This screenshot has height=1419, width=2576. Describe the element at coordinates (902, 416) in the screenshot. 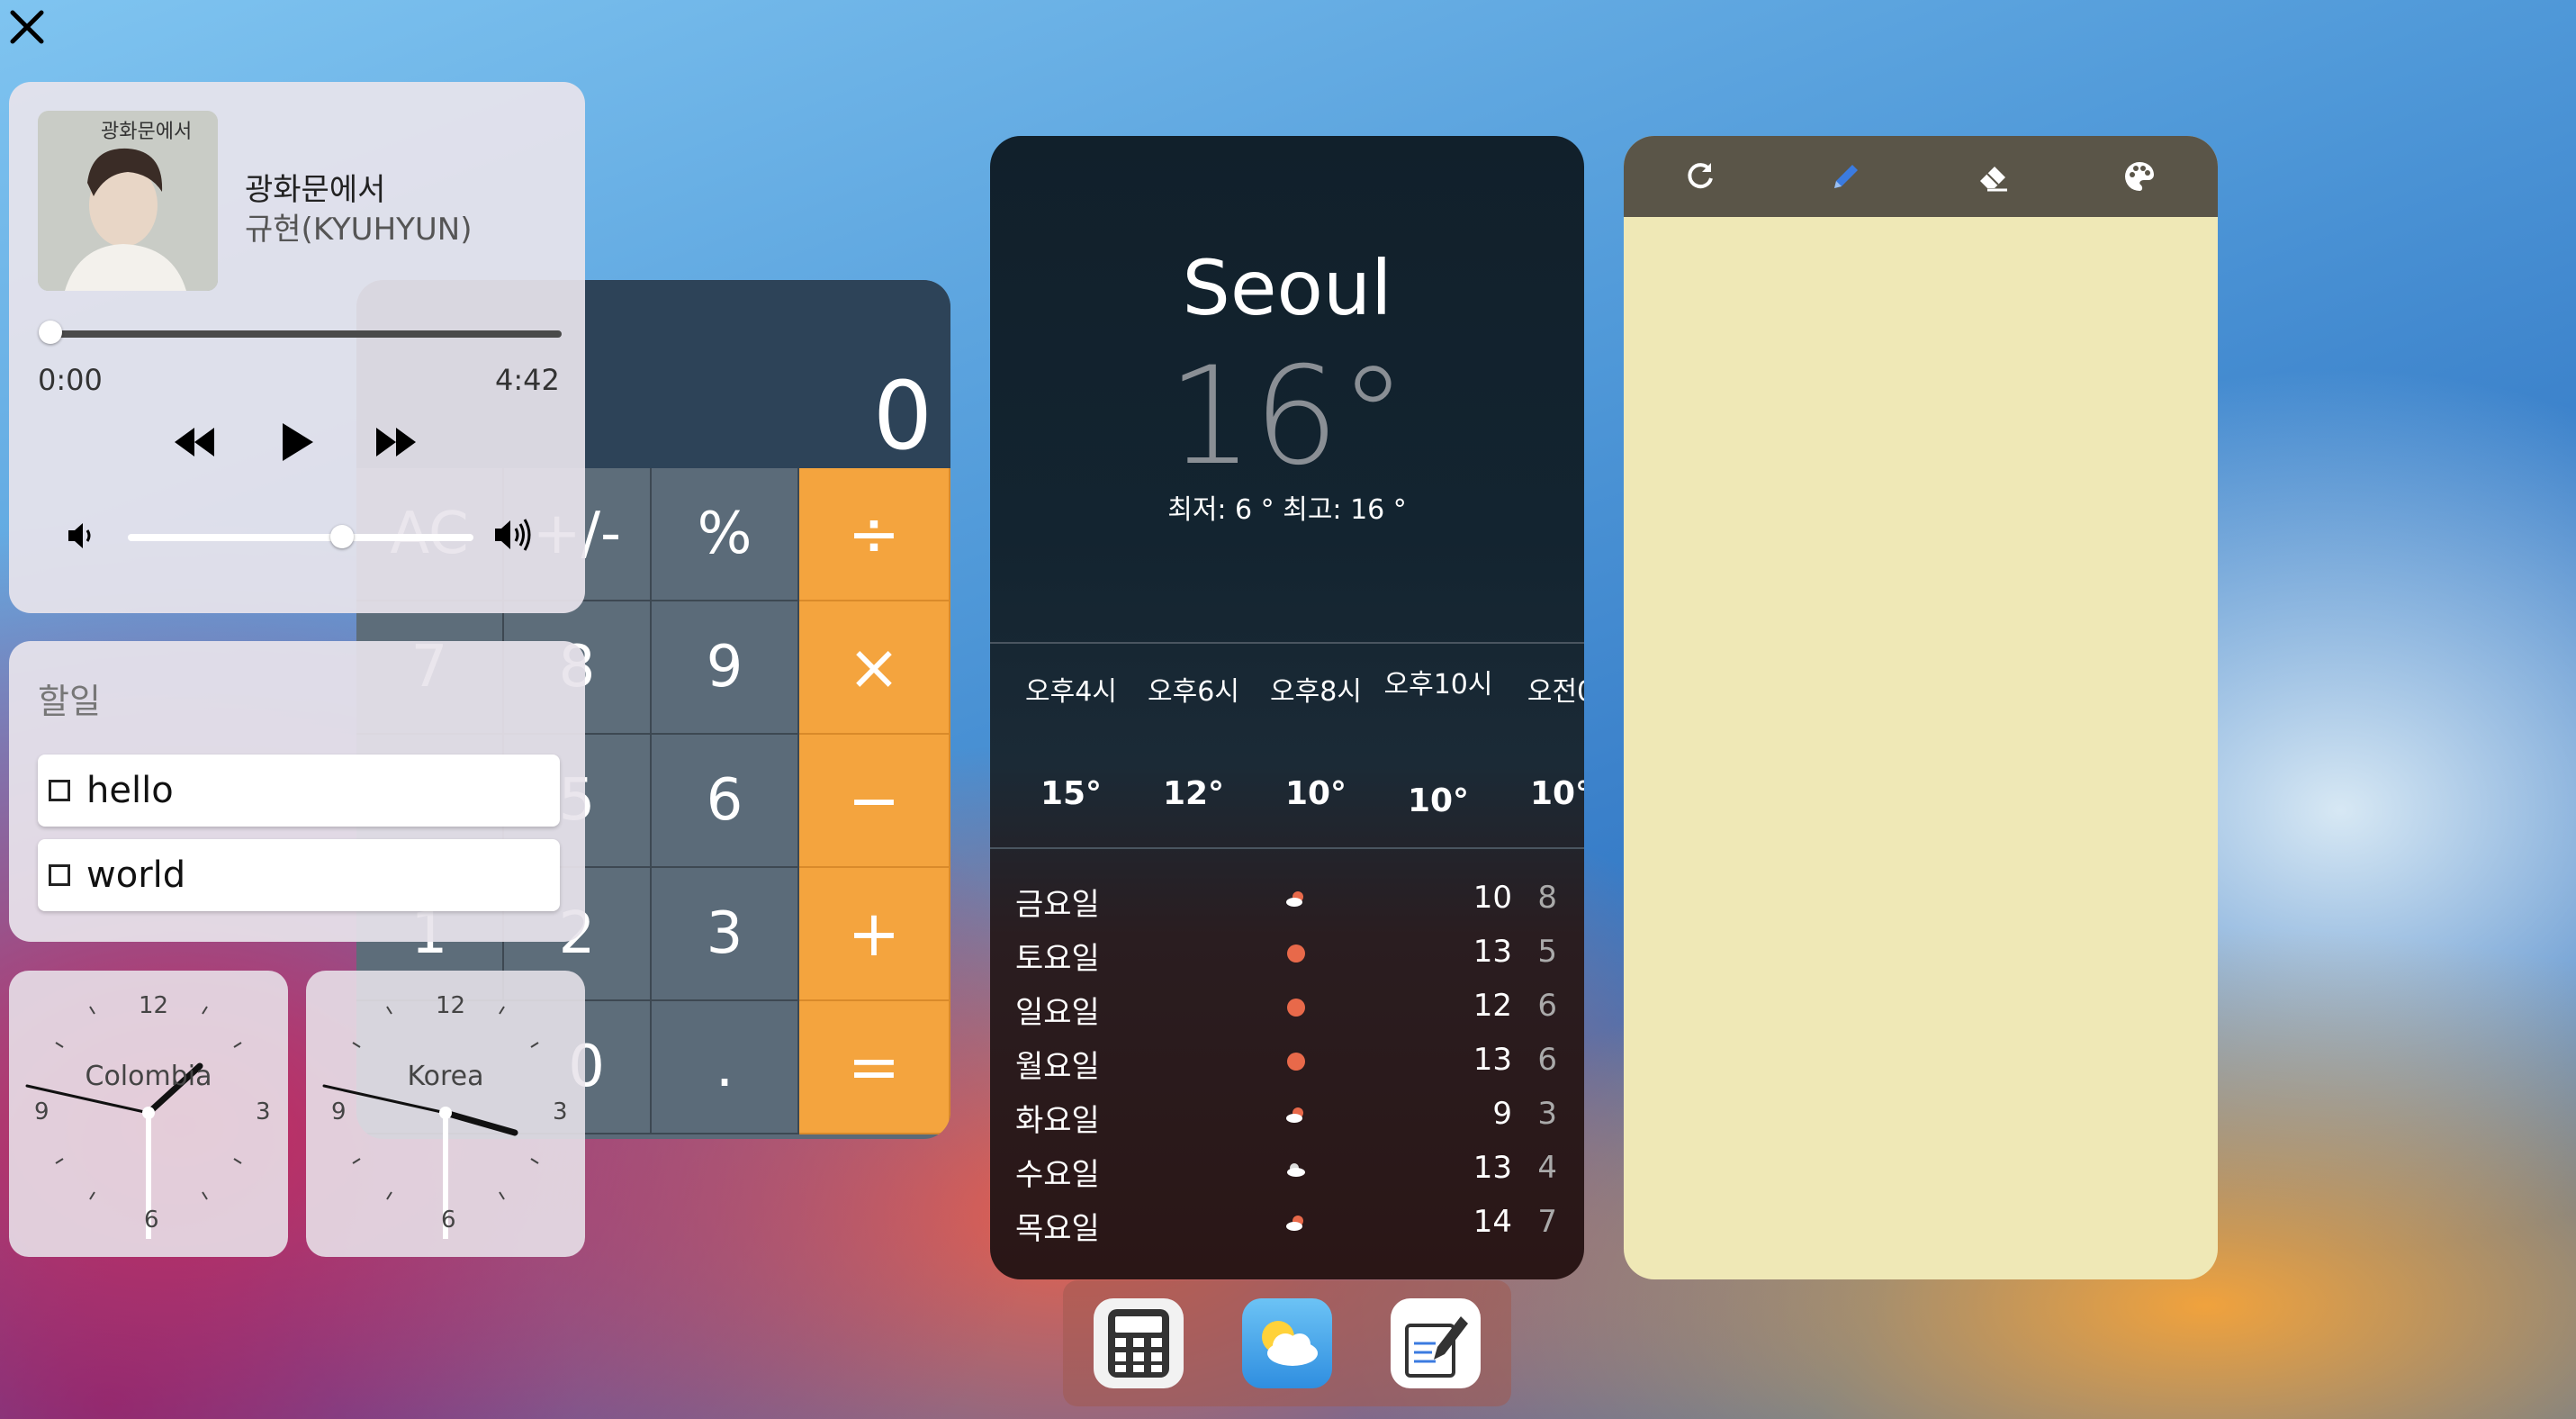

I see `calculator-value: 0` at that location.